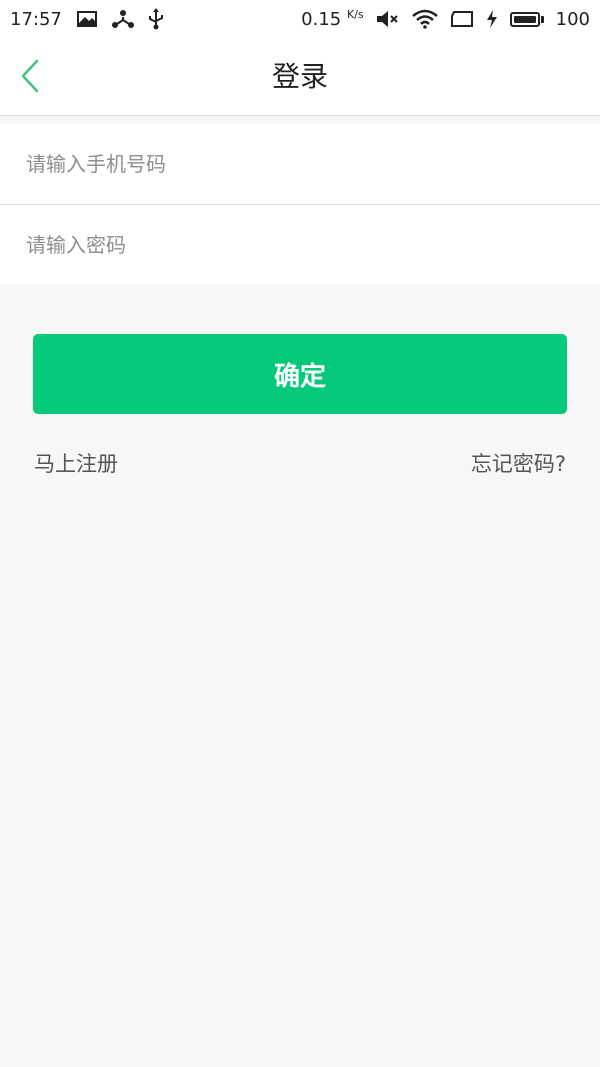 The width and height of the screenshot is (600, 1067). I want to click on phone-row, so click(300, 164).